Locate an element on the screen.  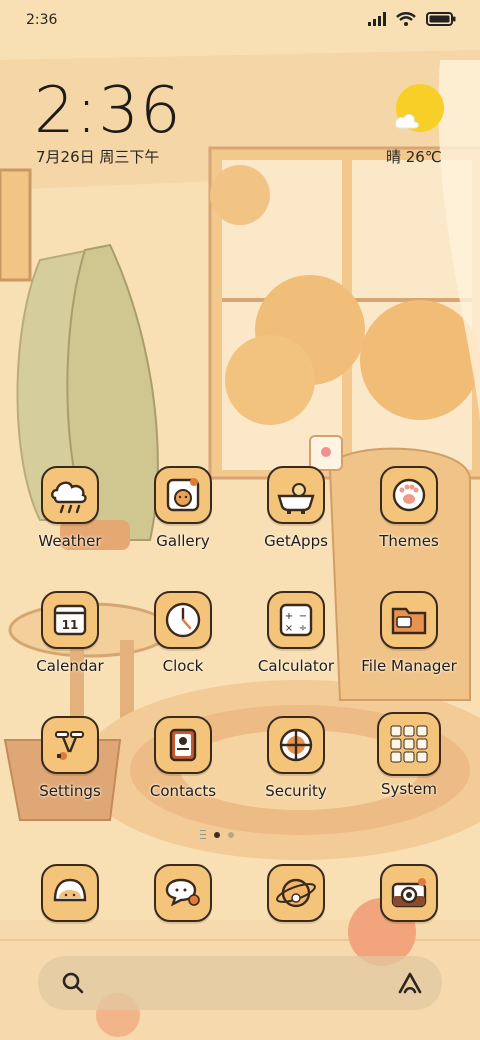
getapps-bathtub-icon is located at coordinates (296, 495).